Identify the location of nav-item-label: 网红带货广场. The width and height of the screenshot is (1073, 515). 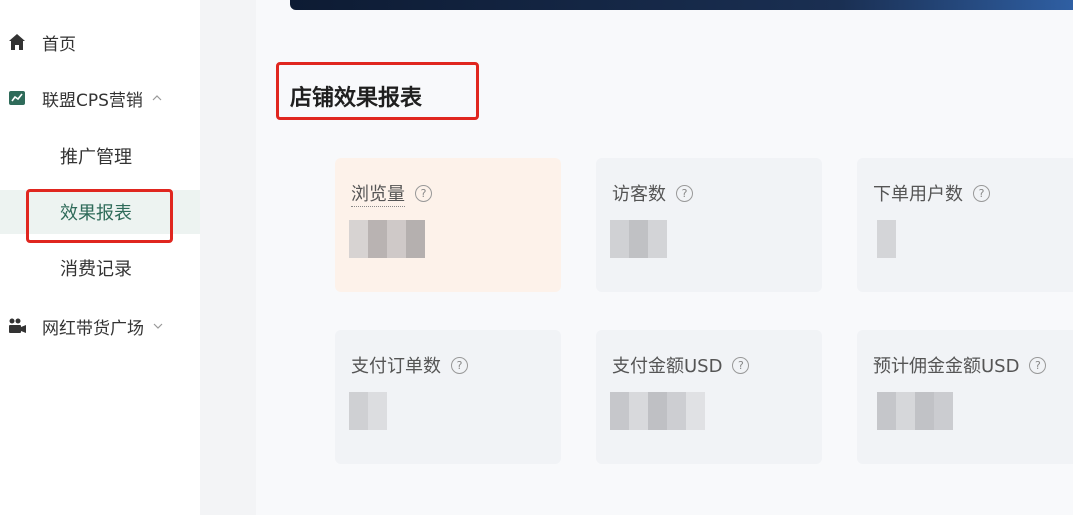
(93, 328).